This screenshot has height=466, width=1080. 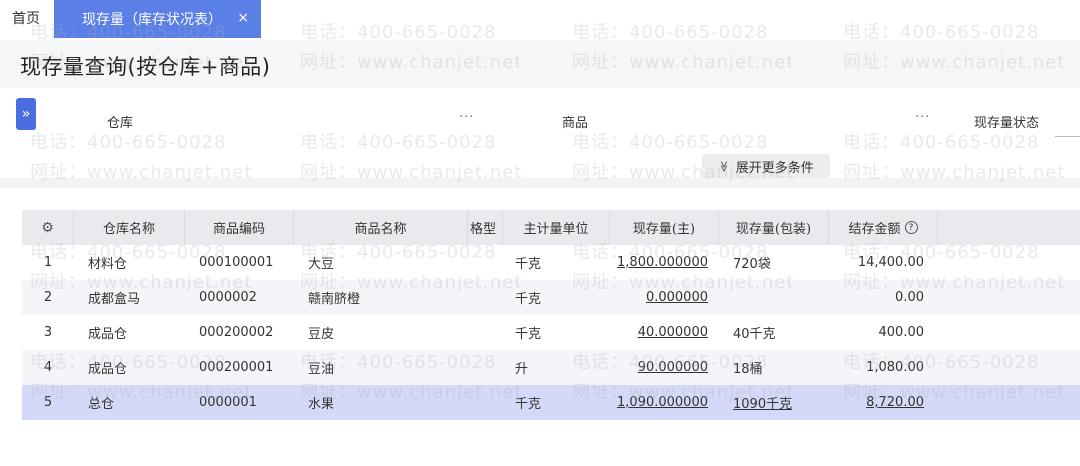 I want to click on cell-name: 豆油, so click(x=388, y=367).